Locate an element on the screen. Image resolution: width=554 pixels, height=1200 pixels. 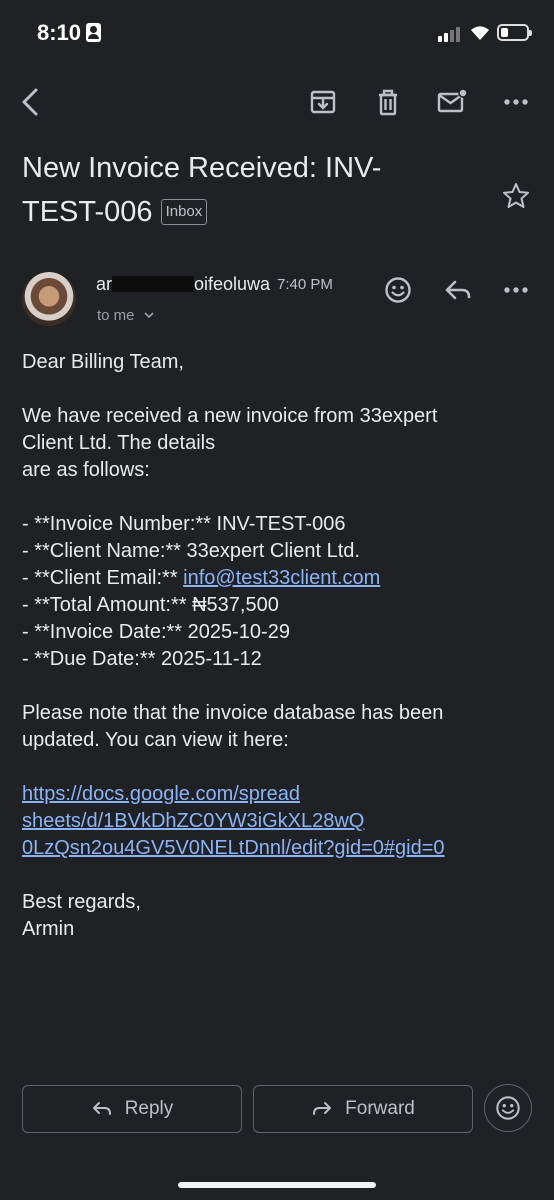
list-item: - **Client Name:** 33expert Client Ltd. is located at coordinates (191, 551).